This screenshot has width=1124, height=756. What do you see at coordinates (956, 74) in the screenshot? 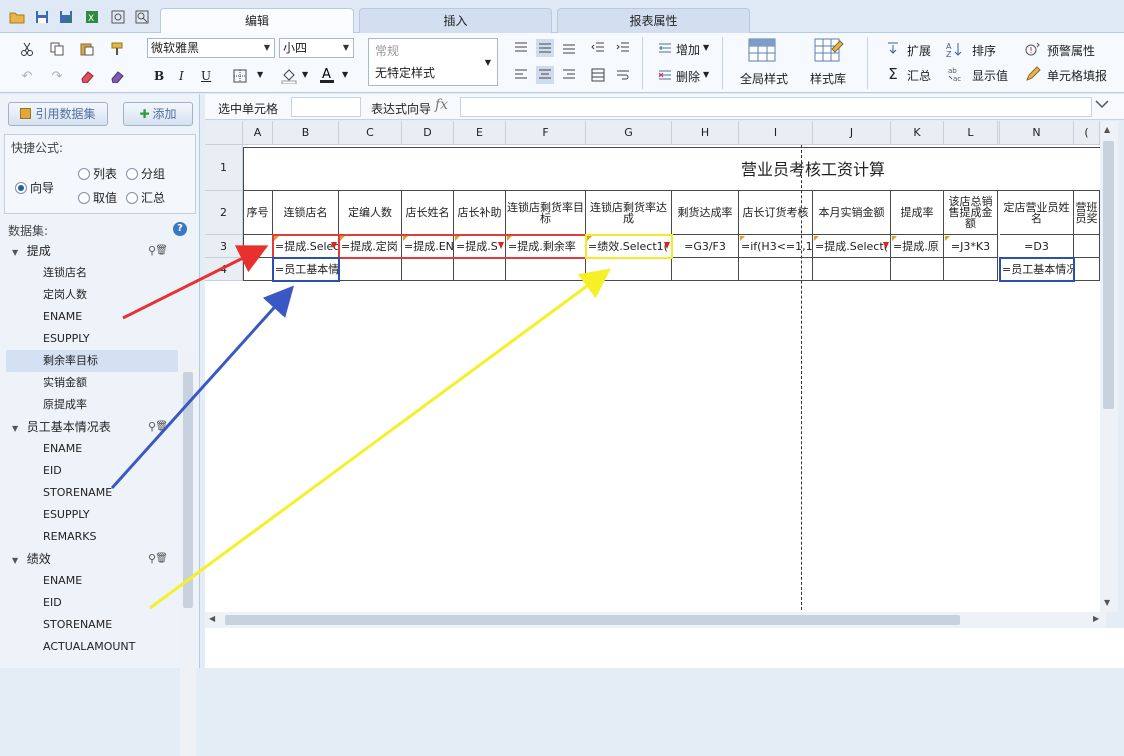
I see `display-value-icon: ab ac` at bounding box center [956, 74].